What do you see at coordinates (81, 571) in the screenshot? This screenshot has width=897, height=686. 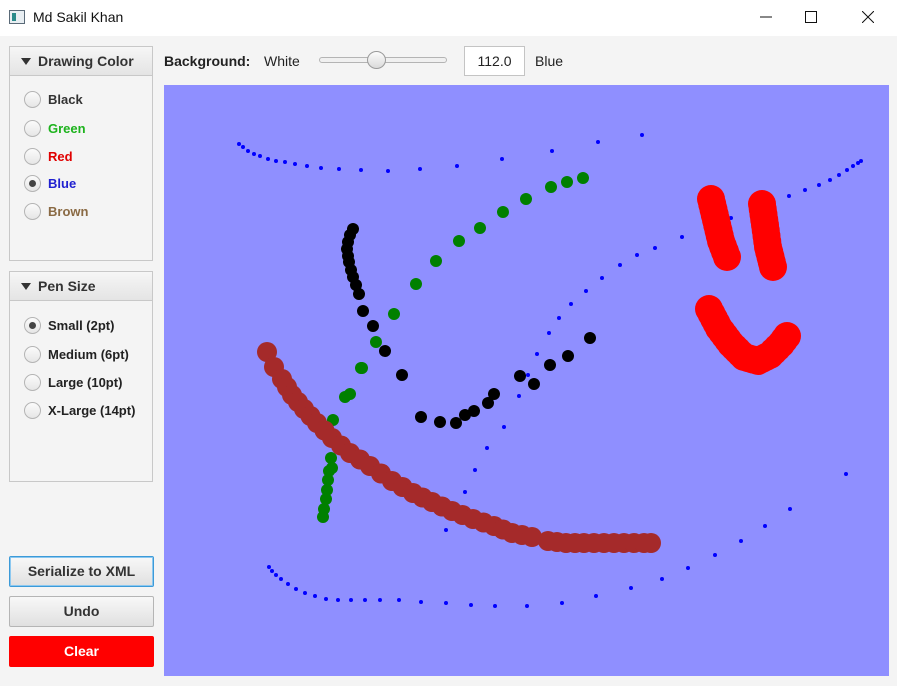 I see `serialize-xml-button: Serialize to XML` at bounding box center [81, 571].